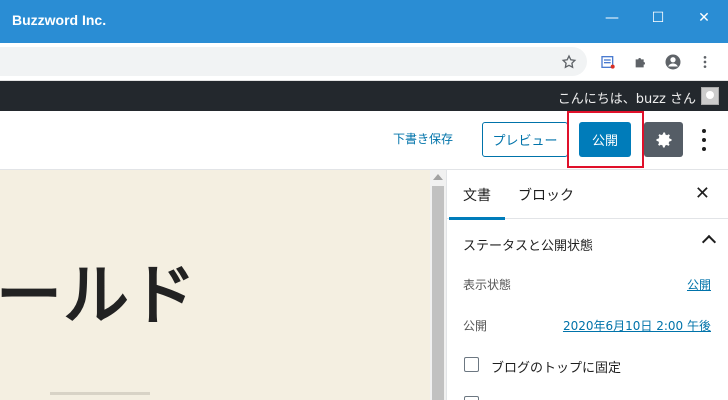 The height and width of the screenshot is (400, 728). What do you see at coordinates (605, 139) in the screenshot?
I see `publish-button: 公開` at bounding box center [605, 139].